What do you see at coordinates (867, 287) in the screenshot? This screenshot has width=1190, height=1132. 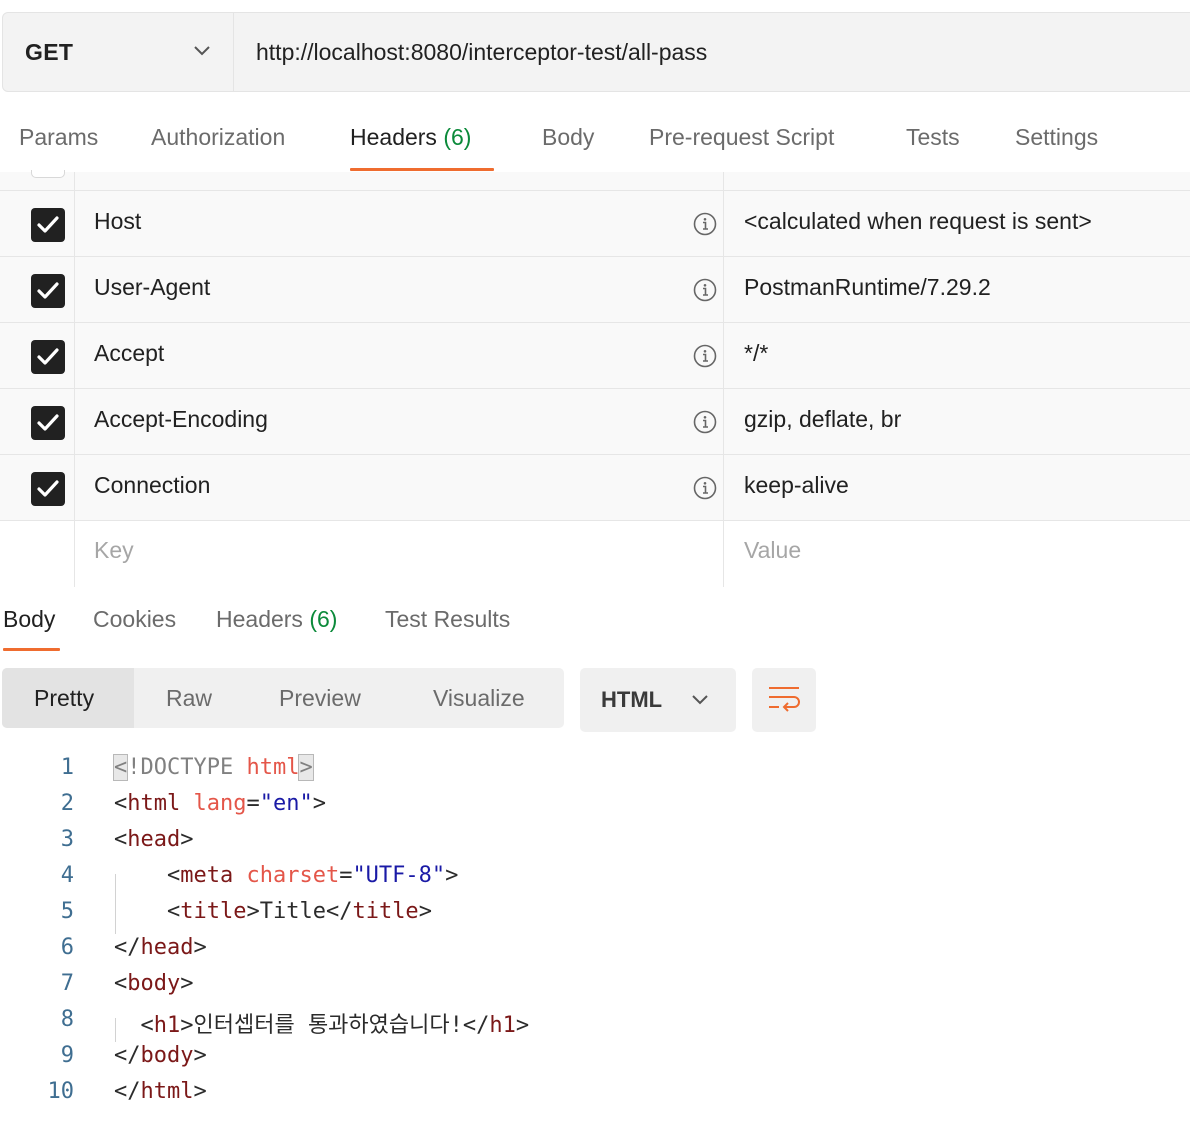 I see `header-value: PostmanRuntime/7.29.2` at bounding box center [867, 287].